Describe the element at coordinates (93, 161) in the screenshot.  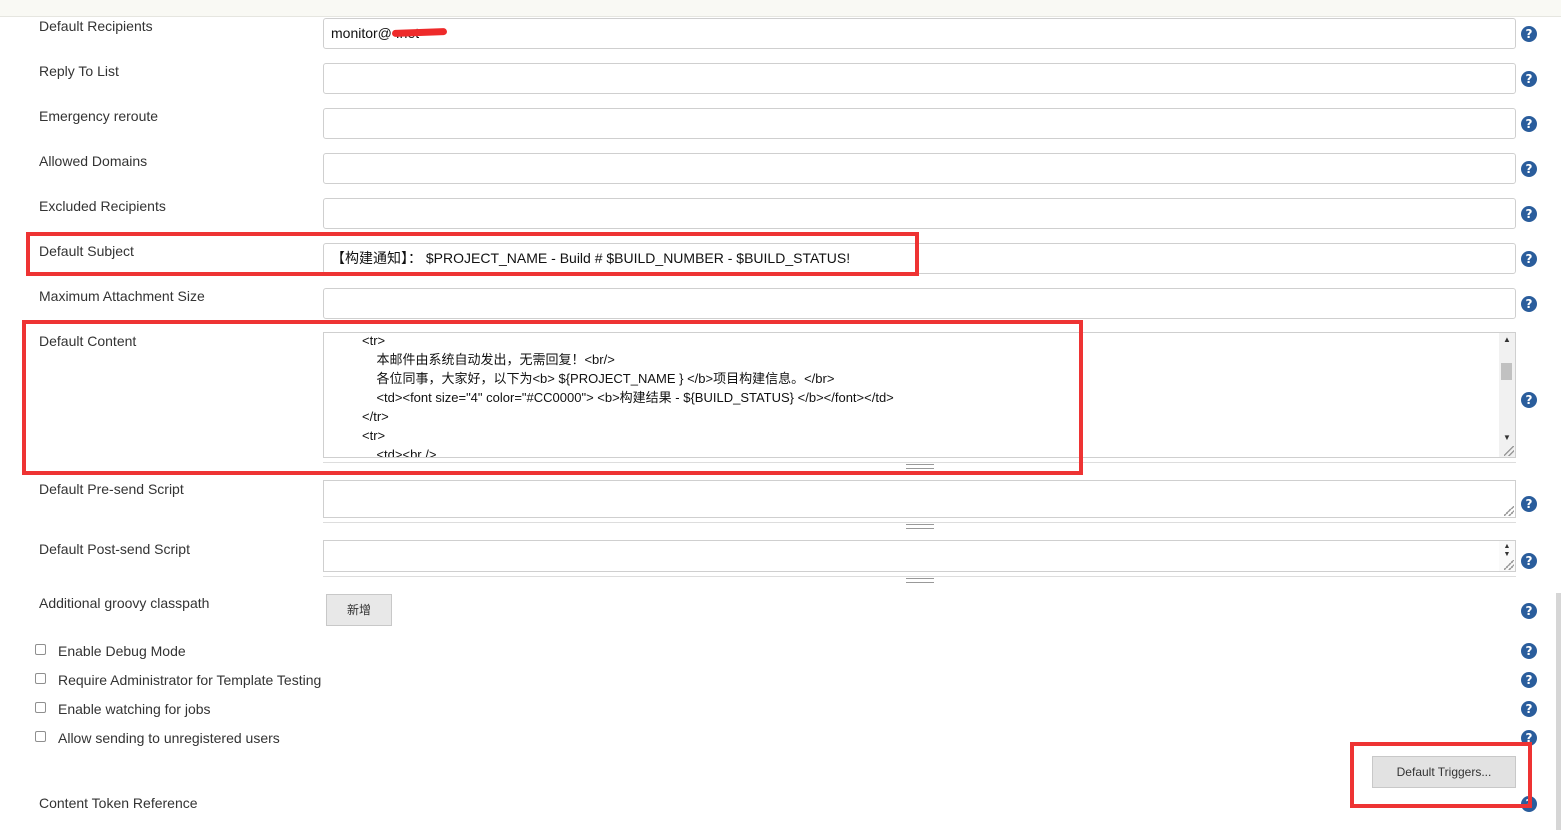
I see `allowed-domains-label: Allowed Domains` at that location.